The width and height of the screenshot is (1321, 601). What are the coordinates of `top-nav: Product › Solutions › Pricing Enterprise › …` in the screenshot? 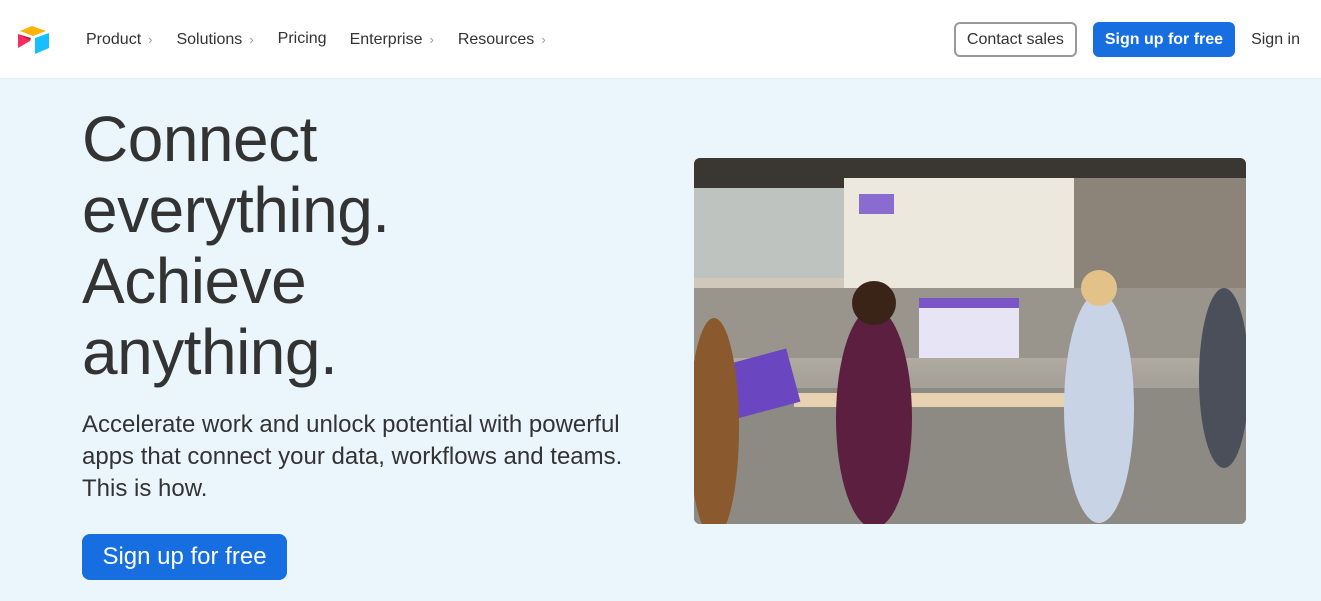 It's located at (660, 39).